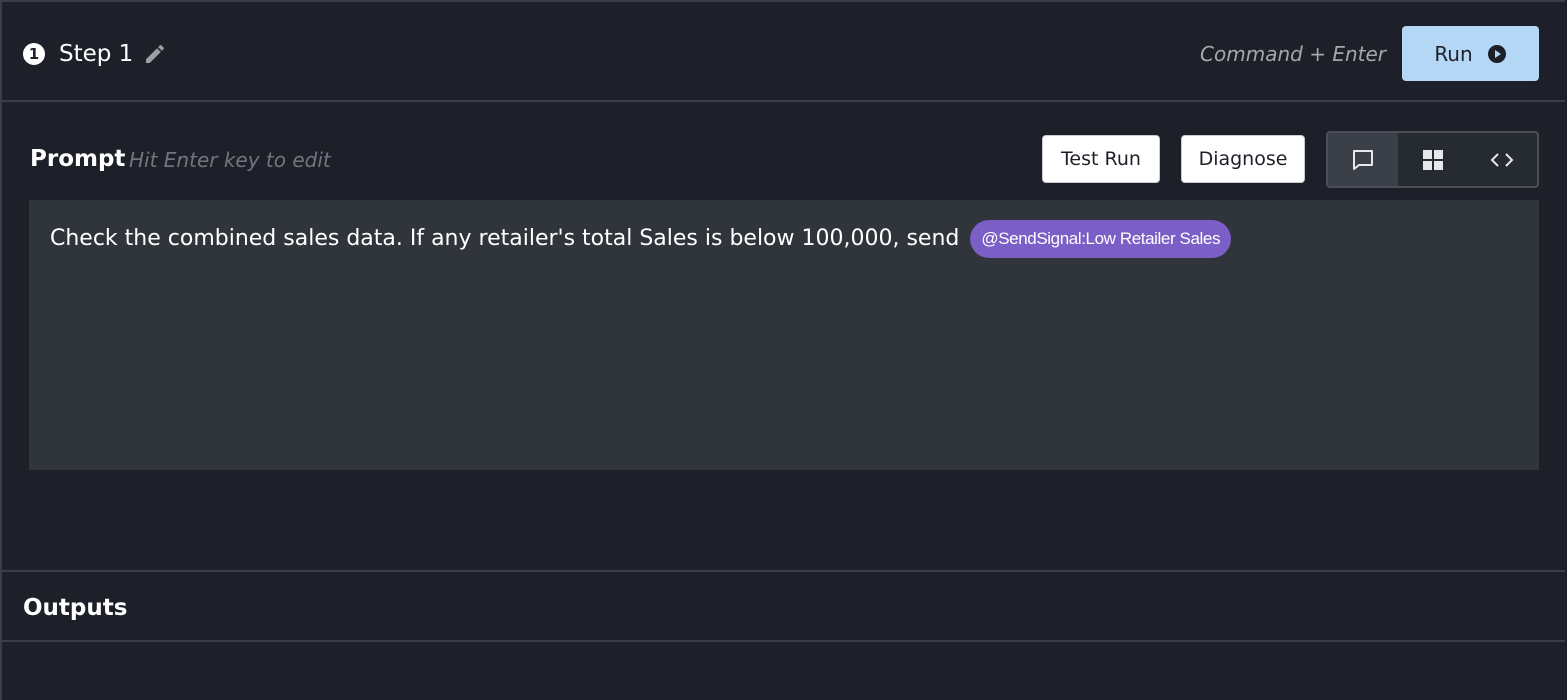 Image resolution: width=1567 pixels, height=700 pixels. I want to click on step-header: 1 Step 1 Command + Enter Run, so click(783, 52).